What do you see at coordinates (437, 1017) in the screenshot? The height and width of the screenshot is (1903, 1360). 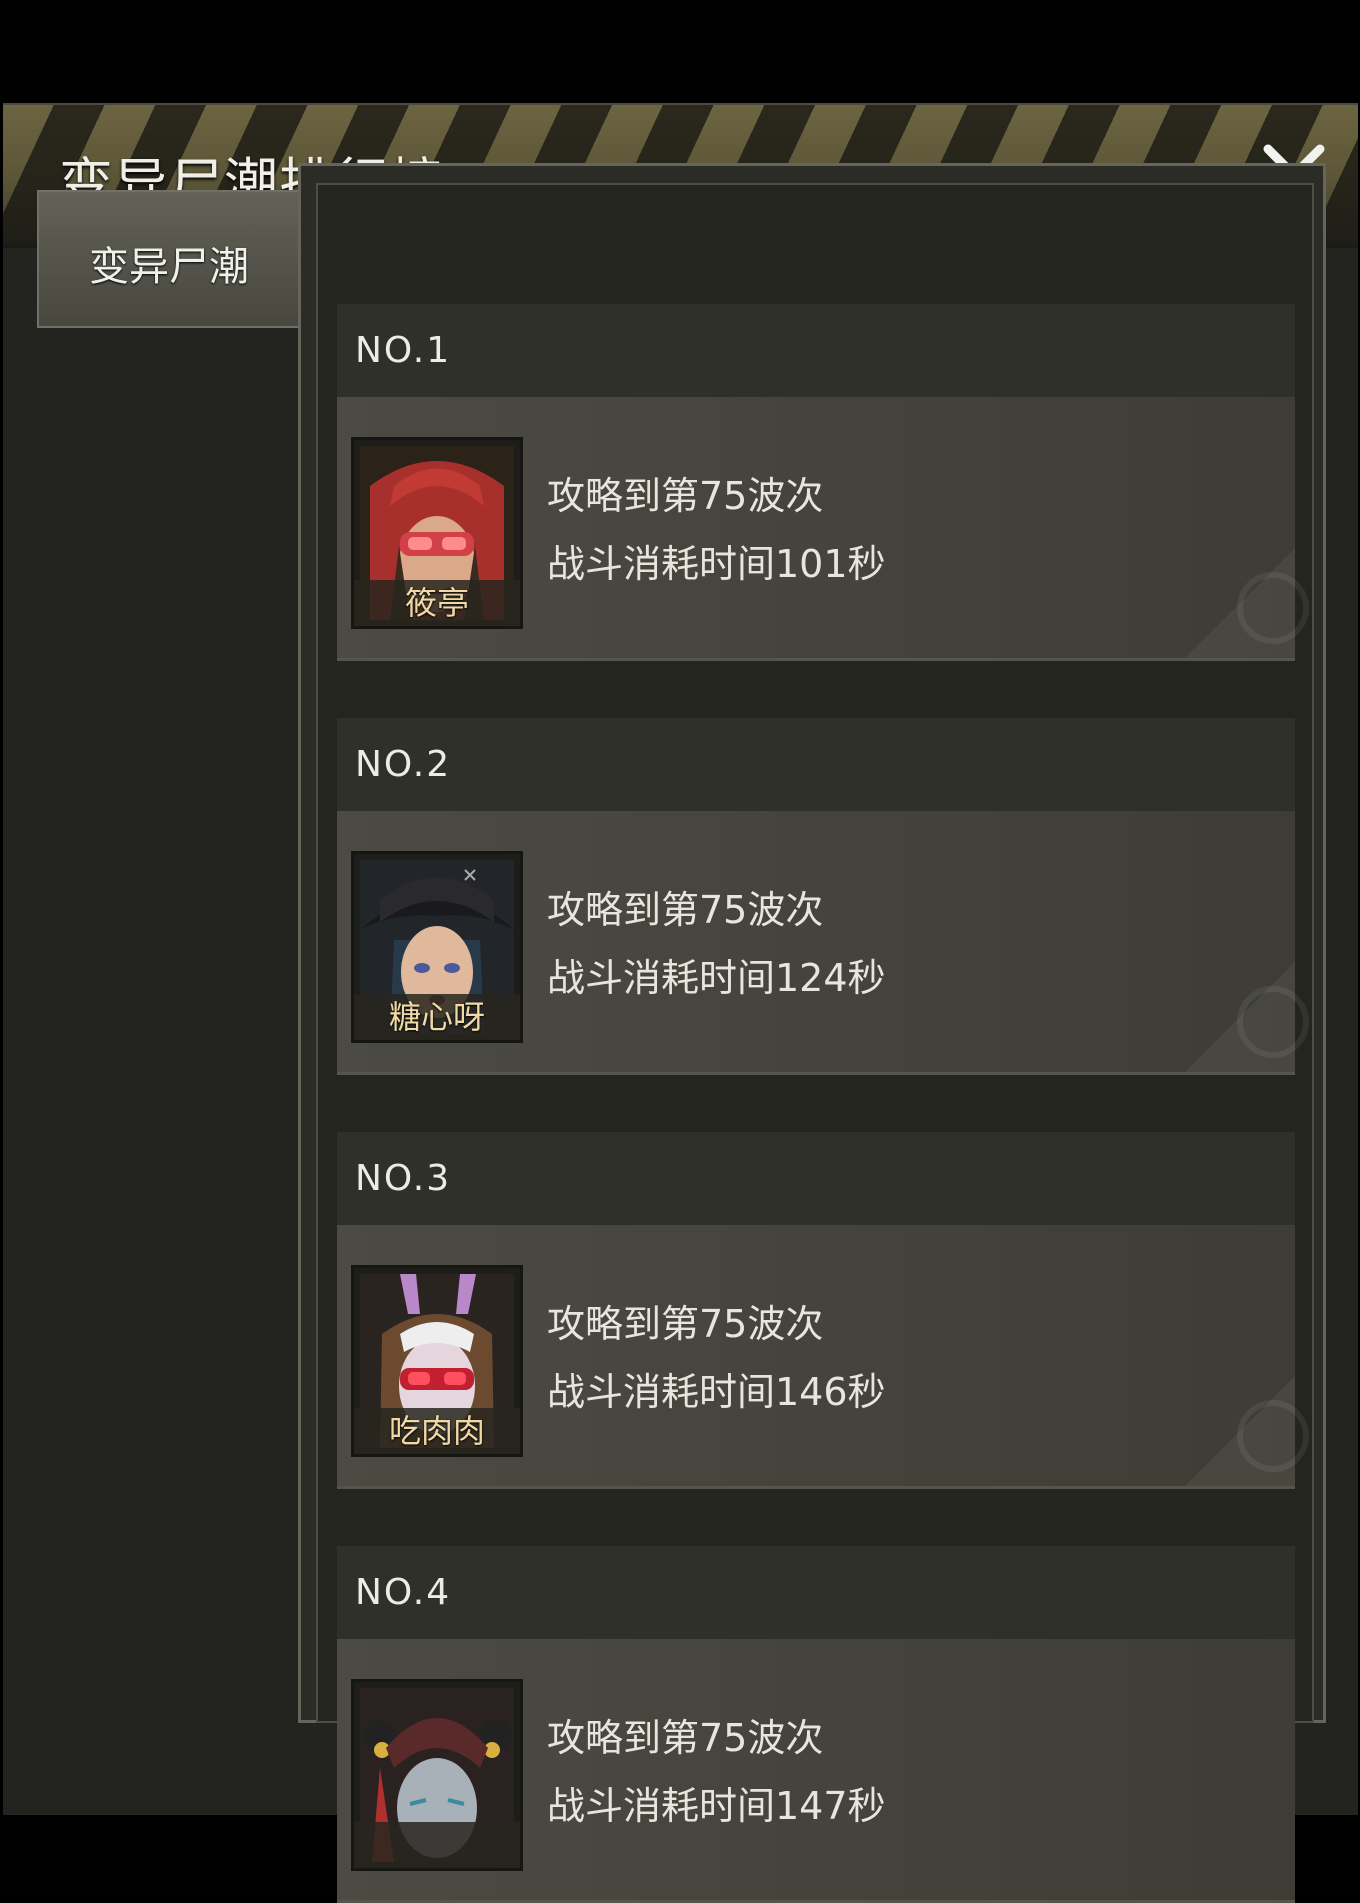 I see `player-name: 糖心呀` at bounding box center [437, 1017].